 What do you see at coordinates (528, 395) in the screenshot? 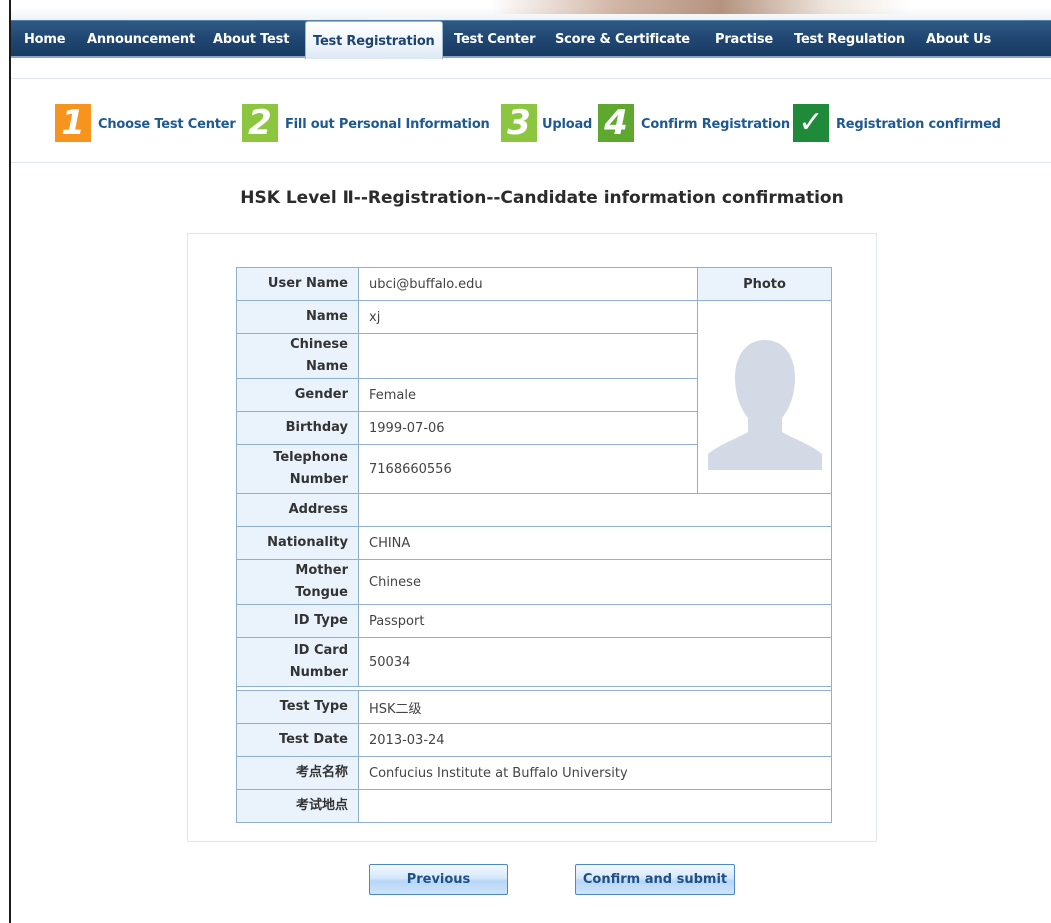
I see `gender-value: Female` at bounding box center [528, 395].